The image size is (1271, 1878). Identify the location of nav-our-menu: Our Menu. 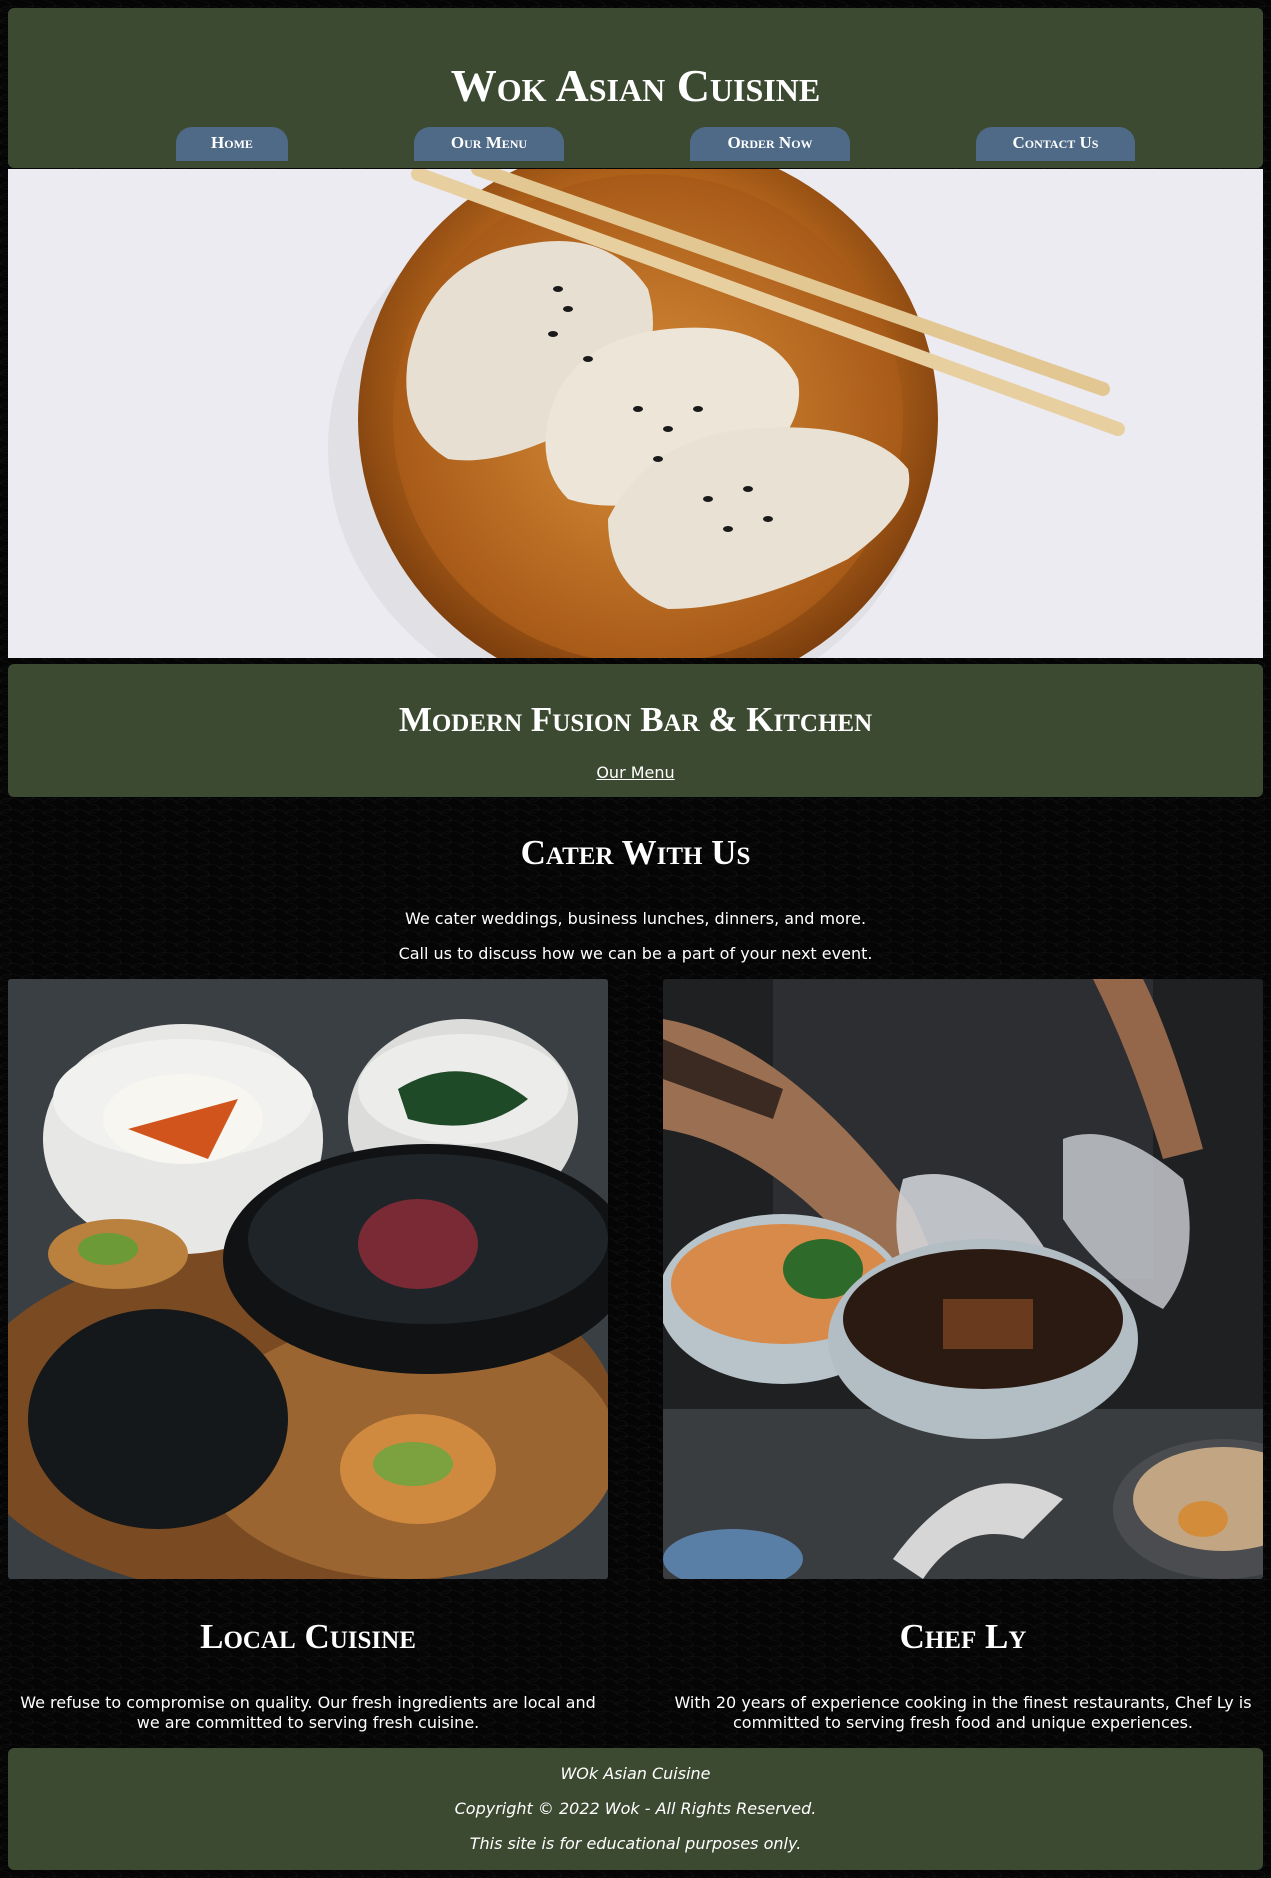
(489, 144).